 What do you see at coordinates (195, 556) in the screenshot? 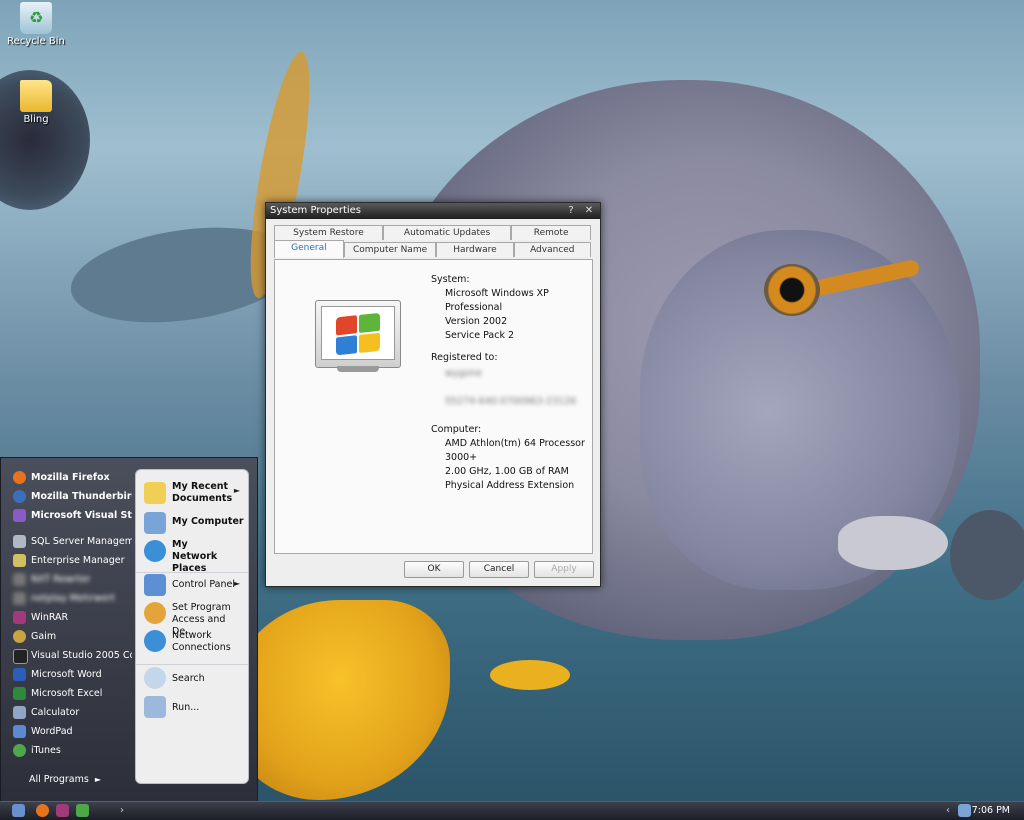
I see `start-place-label: My Network Places` at bounding box center [195, 556].